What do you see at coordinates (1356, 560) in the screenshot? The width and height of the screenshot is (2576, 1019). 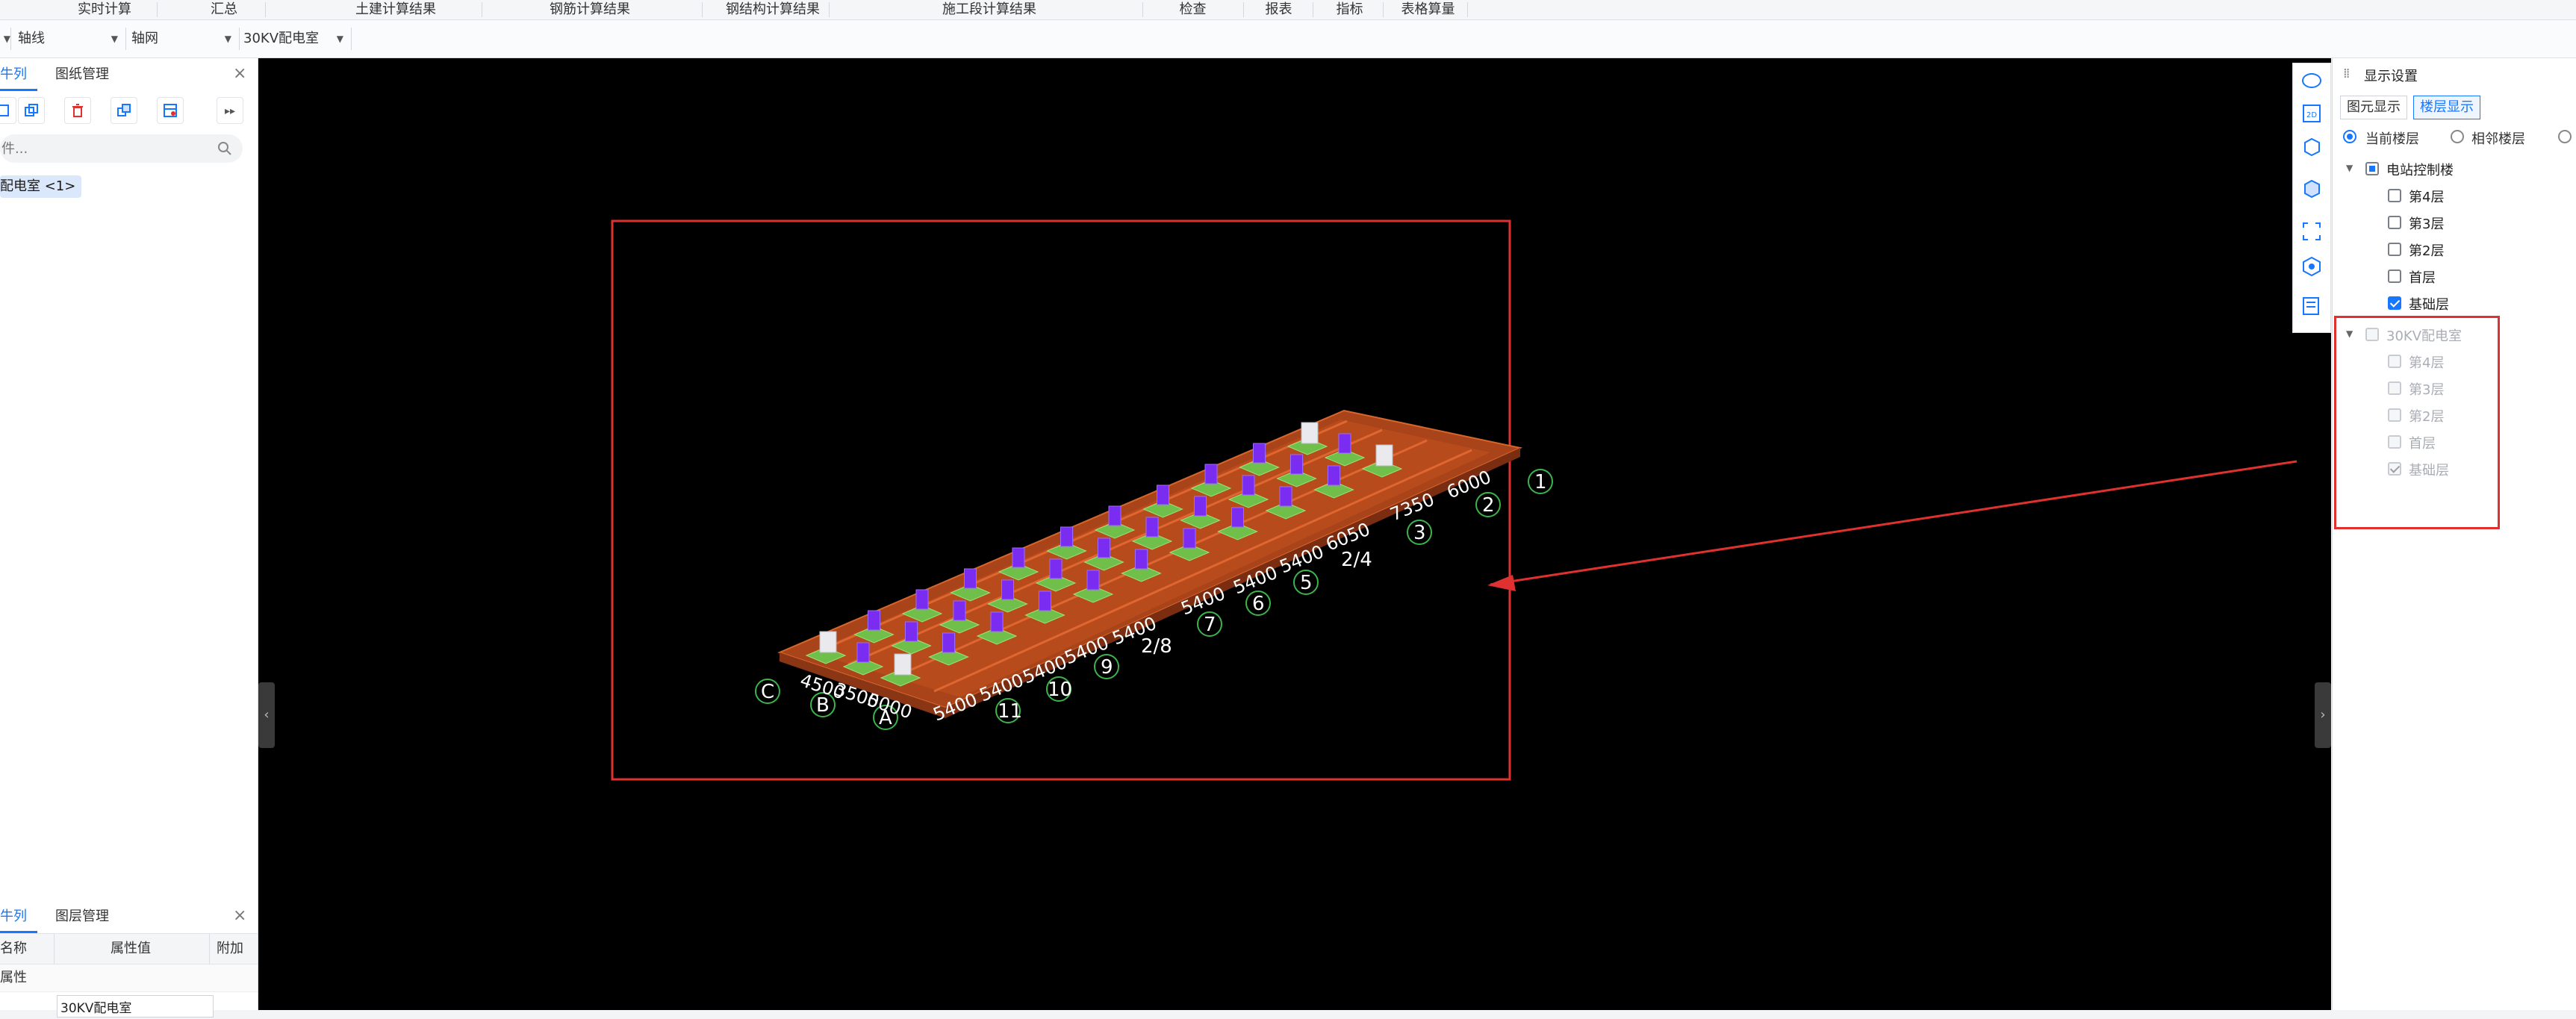 I see `axis-bubble-2-4: 2/4` at bounding box center [1356, 560].